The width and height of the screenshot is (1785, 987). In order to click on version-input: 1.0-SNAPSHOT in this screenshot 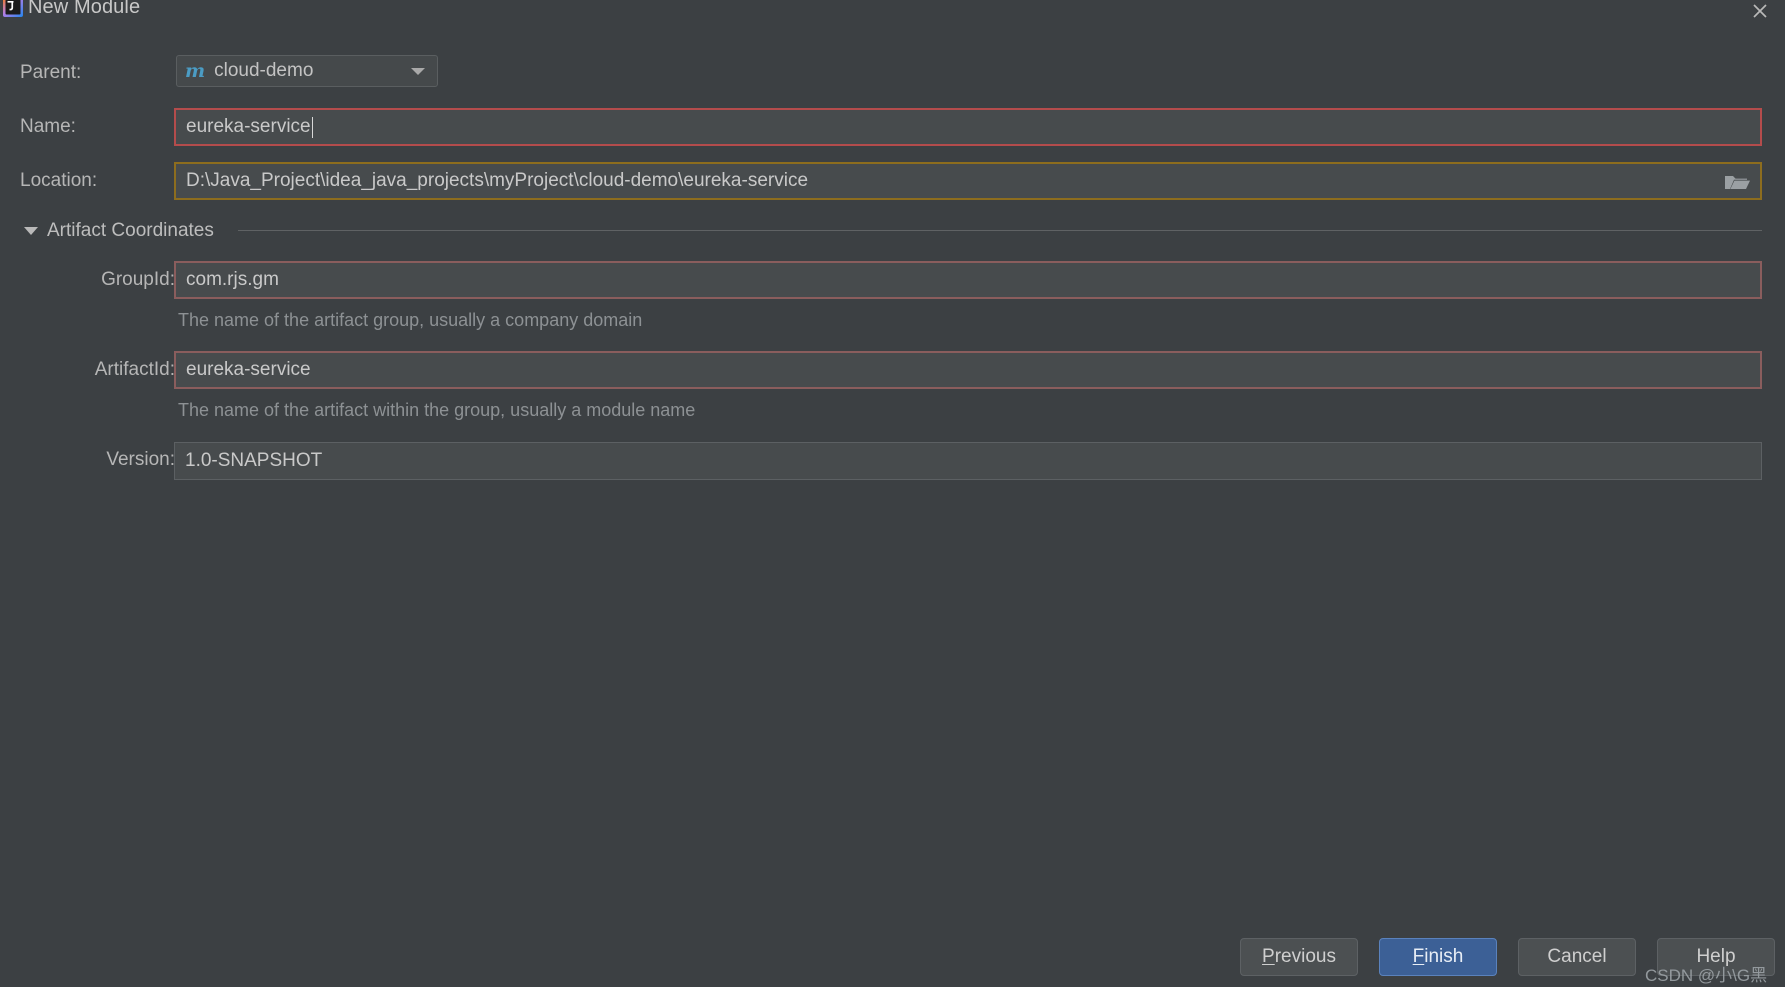, I will do `click(968, 461)`.